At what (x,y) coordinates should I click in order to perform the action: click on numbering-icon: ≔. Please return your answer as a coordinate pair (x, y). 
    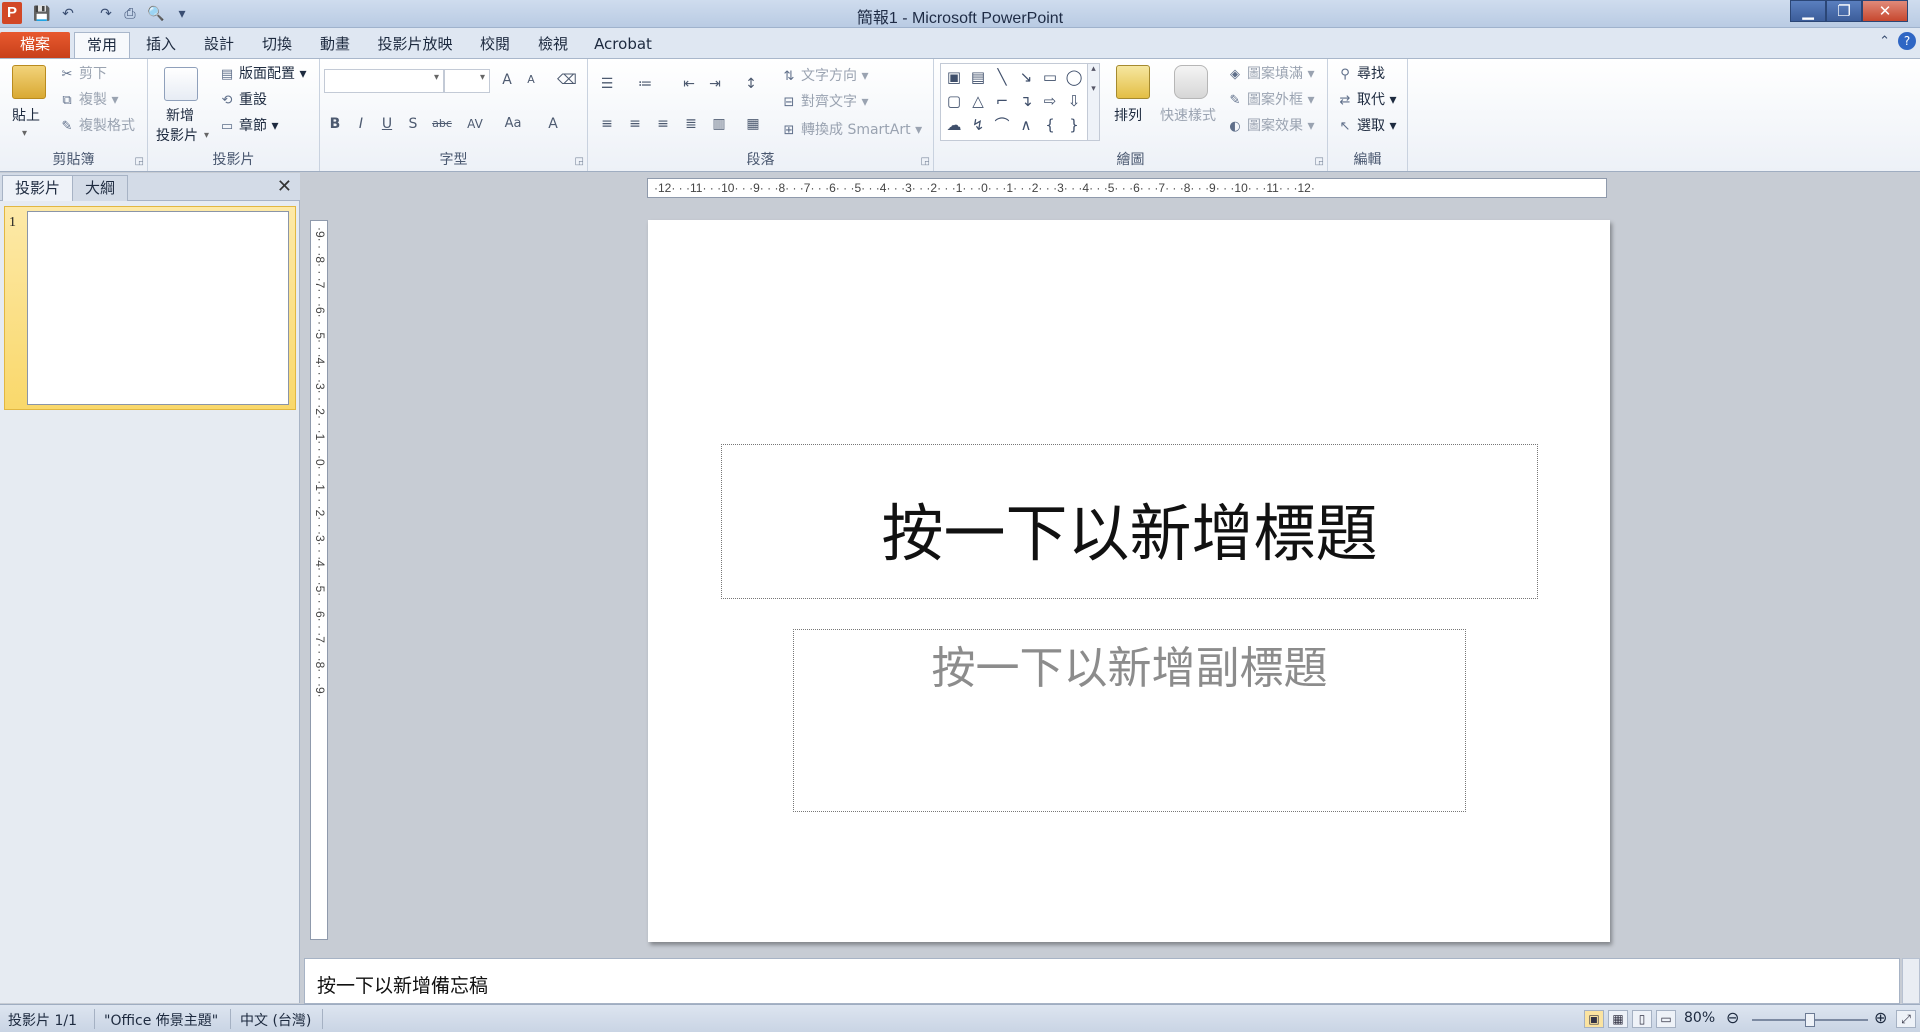
    Looking at the image, I should click on (645, 84).